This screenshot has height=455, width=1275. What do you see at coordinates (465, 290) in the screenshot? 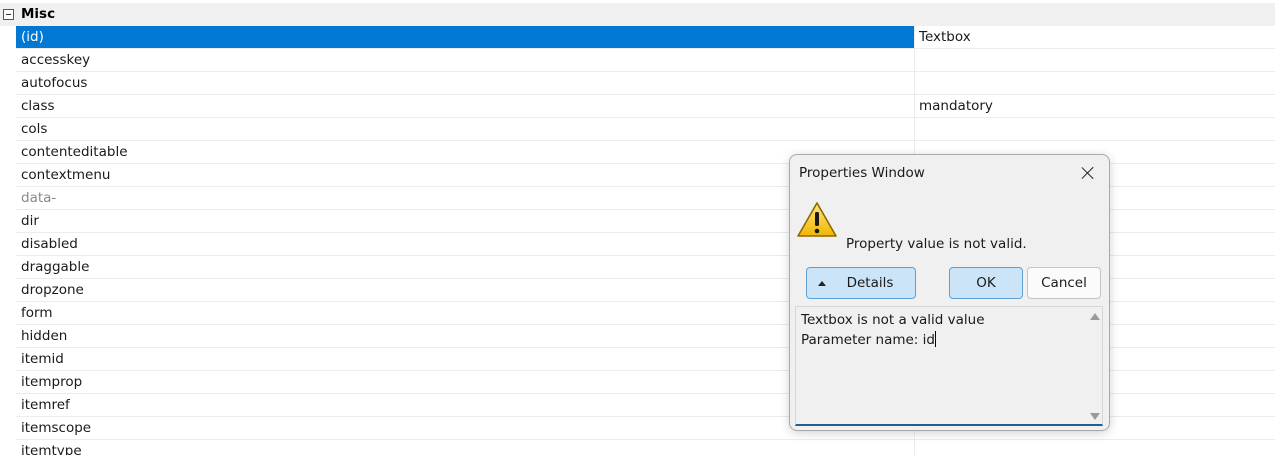
I see `property-name: dropzone` at bounding box center [465, 290].